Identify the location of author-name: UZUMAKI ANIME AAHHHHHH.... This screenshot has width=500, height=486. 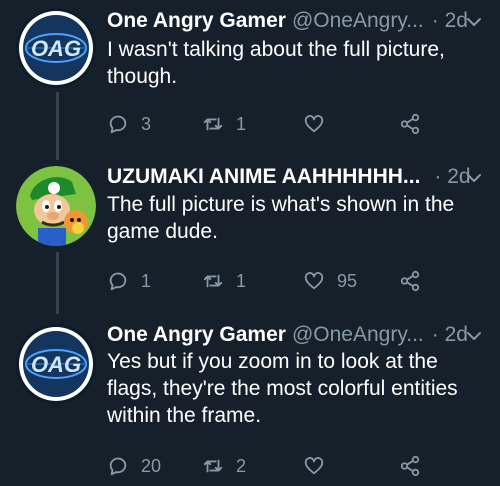
(263, 177).